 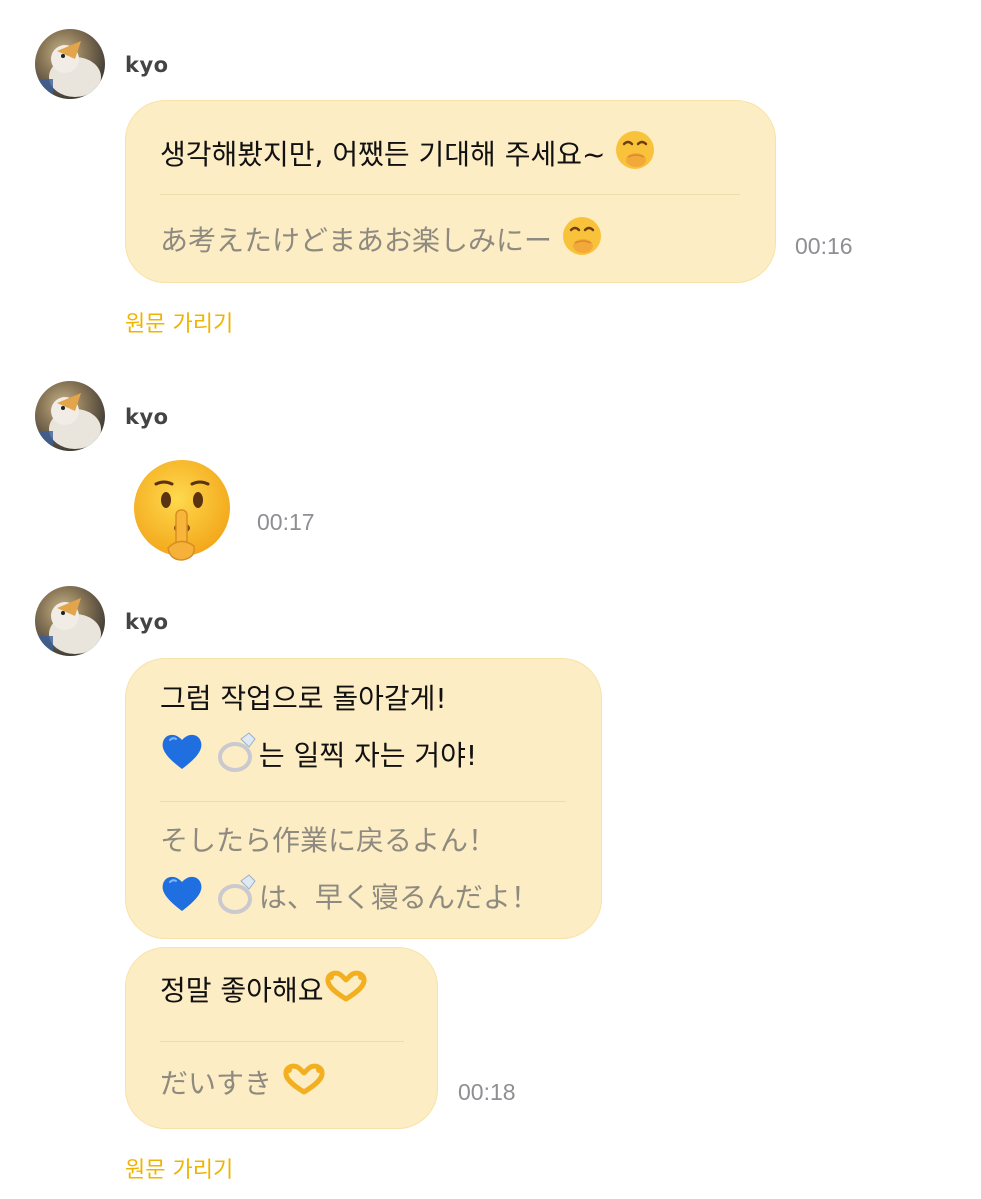 I want to click on translation-text: あ考えたけどまあお楽しみにー, so click(x=381, y=242).